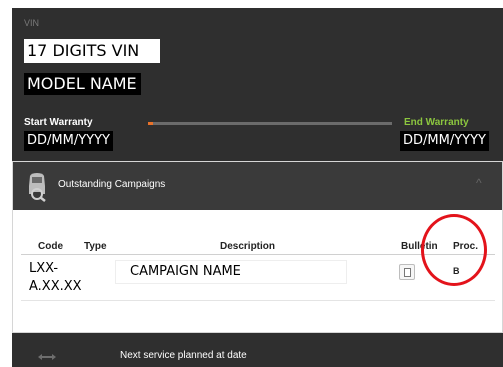  I want to click on column-header-type: Type, so click(95, 246).